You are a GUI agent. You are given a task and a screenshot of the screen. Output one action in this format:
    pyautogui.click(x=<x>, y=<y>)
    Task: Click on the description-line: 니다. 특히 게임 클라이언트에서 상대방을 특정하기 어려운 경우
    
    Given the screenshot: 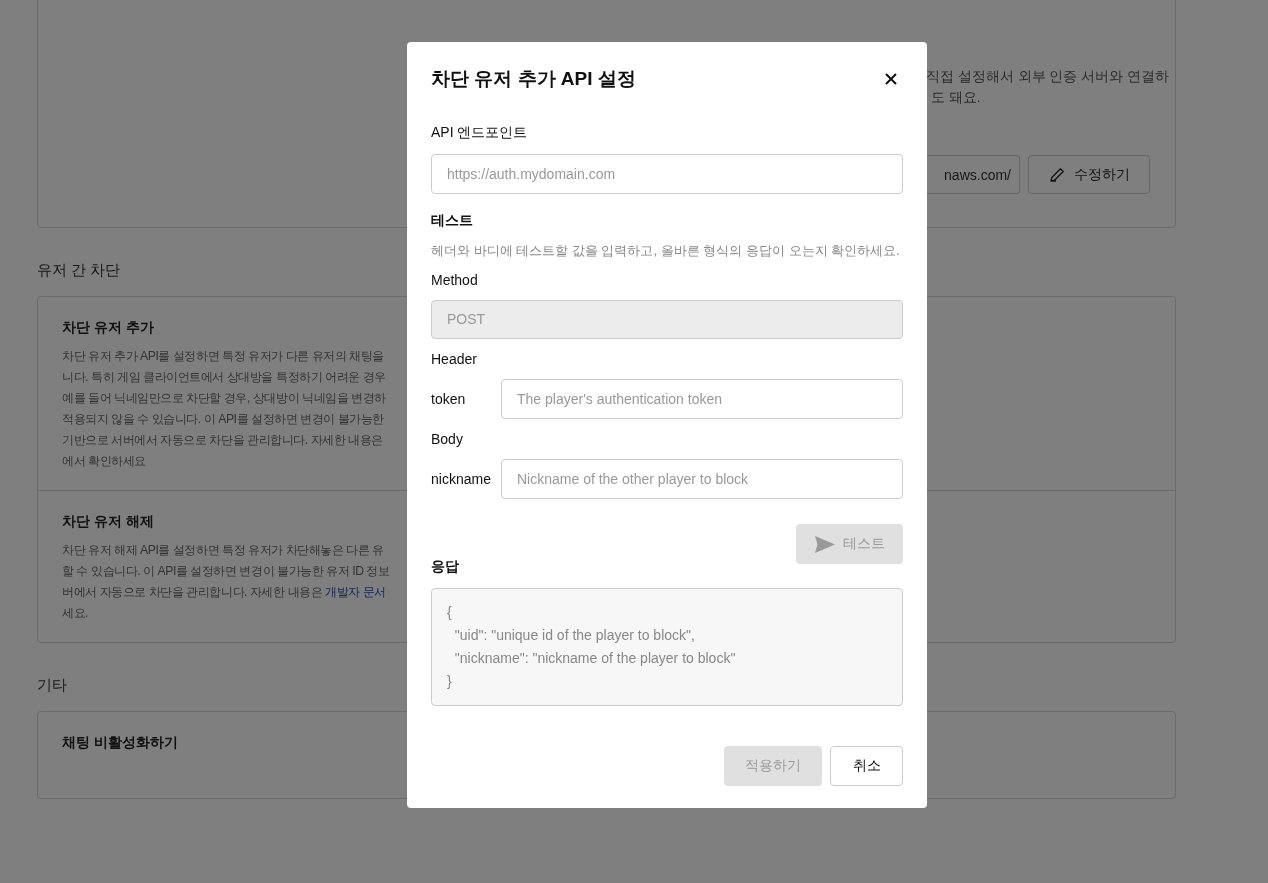 What is the action you would take?
    pyautogui.click(x=224, y=377)
    